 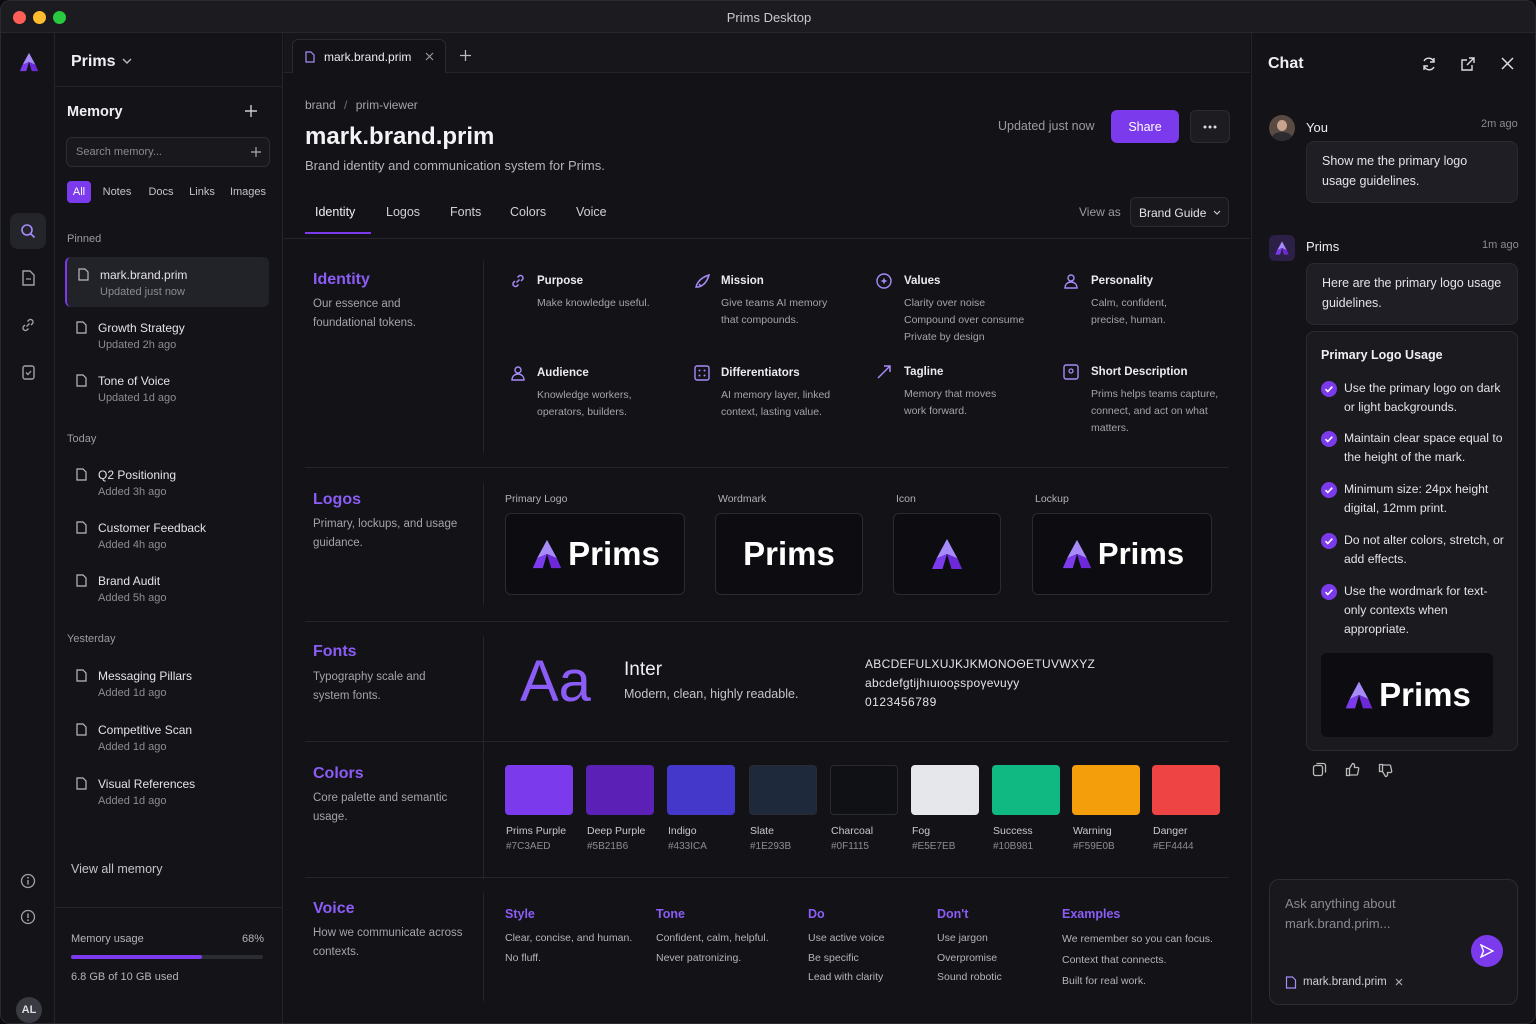 I want to click on refresh-button, so click(x=1429, y=64).